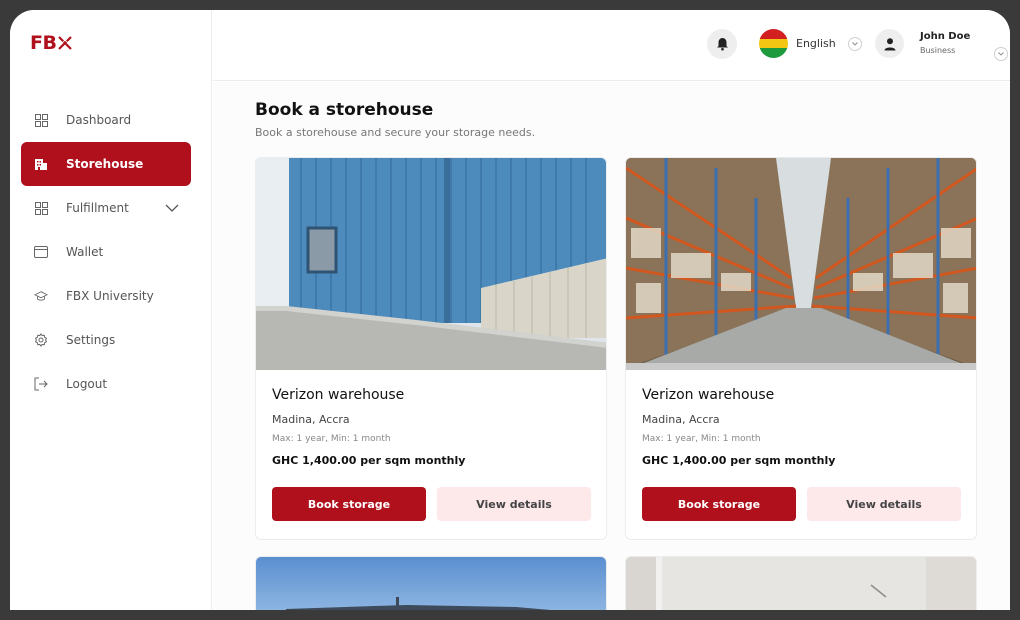 This screenshot has height=620, width=1020. Describe the element at coordinates (816, 43) in the screenshot. I see `language-label: English` at that location.